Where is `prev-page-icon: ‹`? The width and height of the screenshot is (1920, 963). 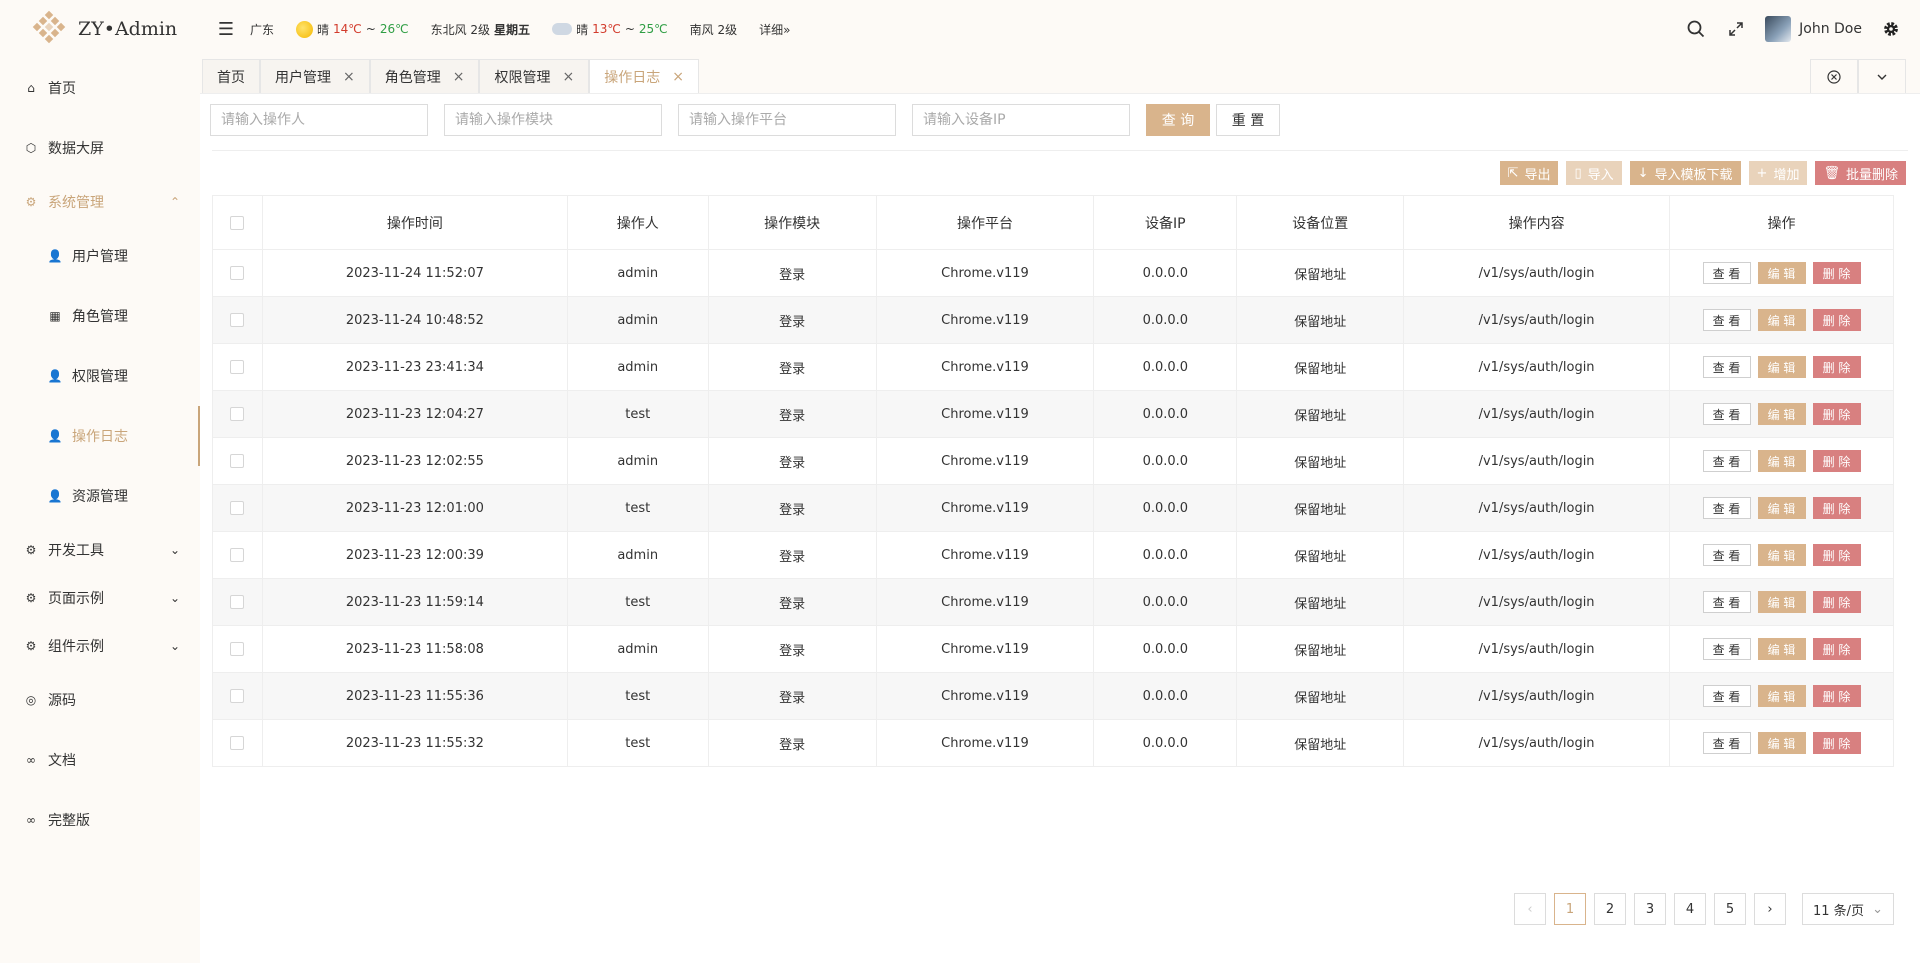
prev-page-icon: ‹ is located at coordinates (1530, 909).